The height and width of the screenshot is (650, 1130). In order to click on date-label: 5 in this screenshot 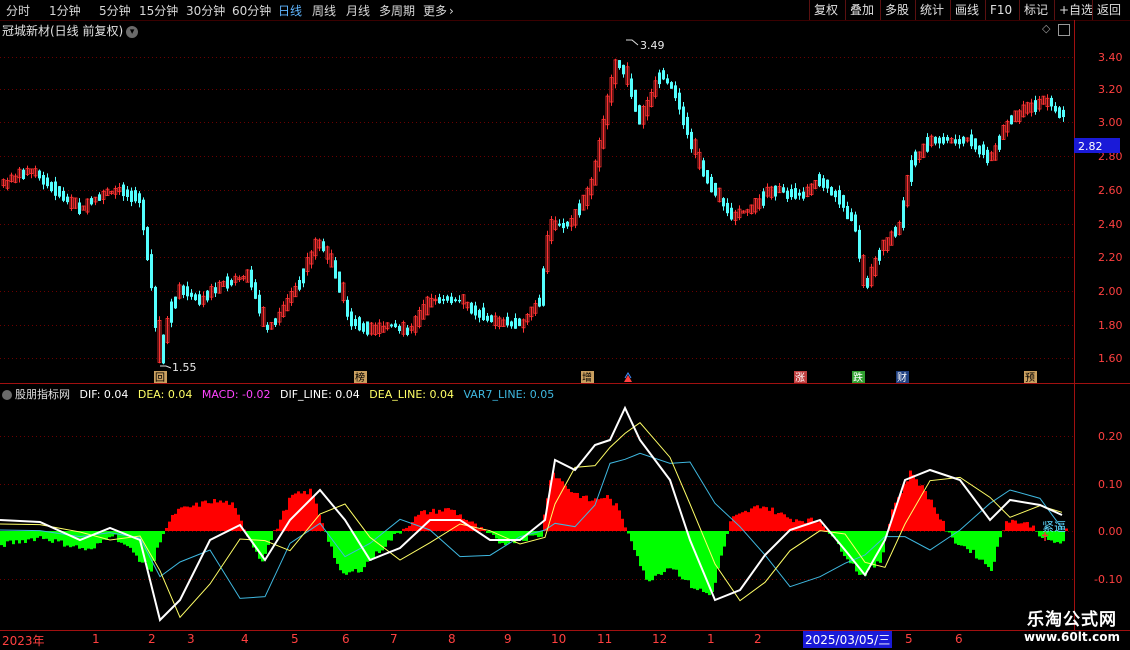, I will do `click(909, 639)`.